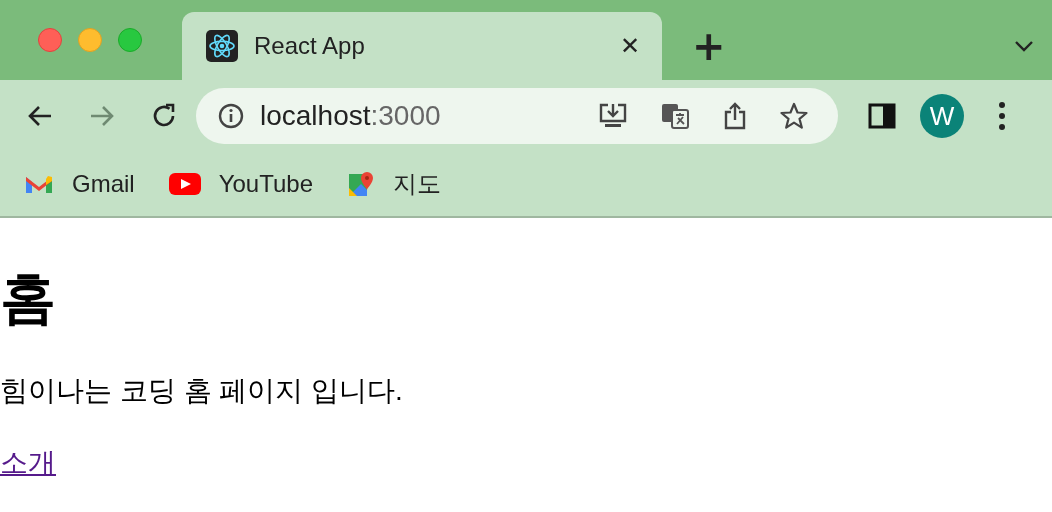  Describe the element at coordinates (315, 115) in the screenshot. I see `url-host: localhost` at that location.